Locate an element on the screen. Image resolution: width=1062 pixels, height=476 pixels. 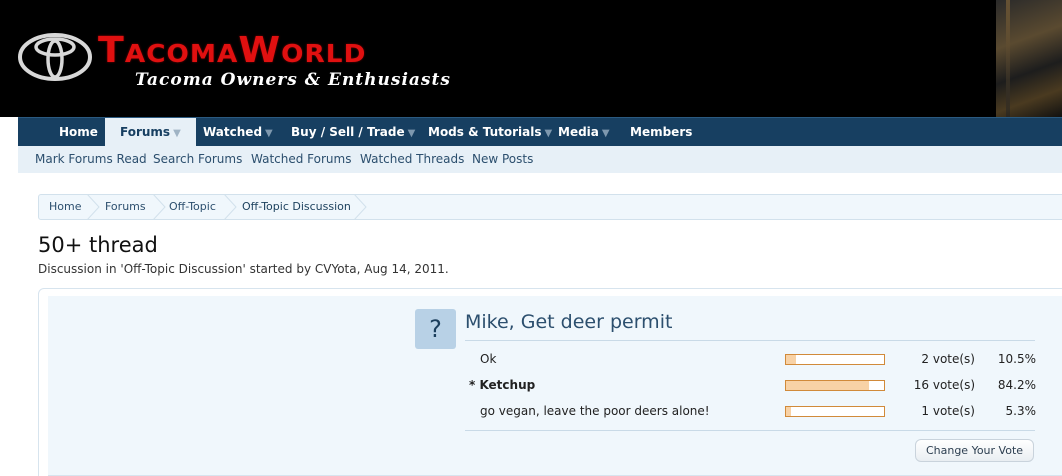
poll-option-votes: 16 vote(s) is located at coordinates (944, 385).